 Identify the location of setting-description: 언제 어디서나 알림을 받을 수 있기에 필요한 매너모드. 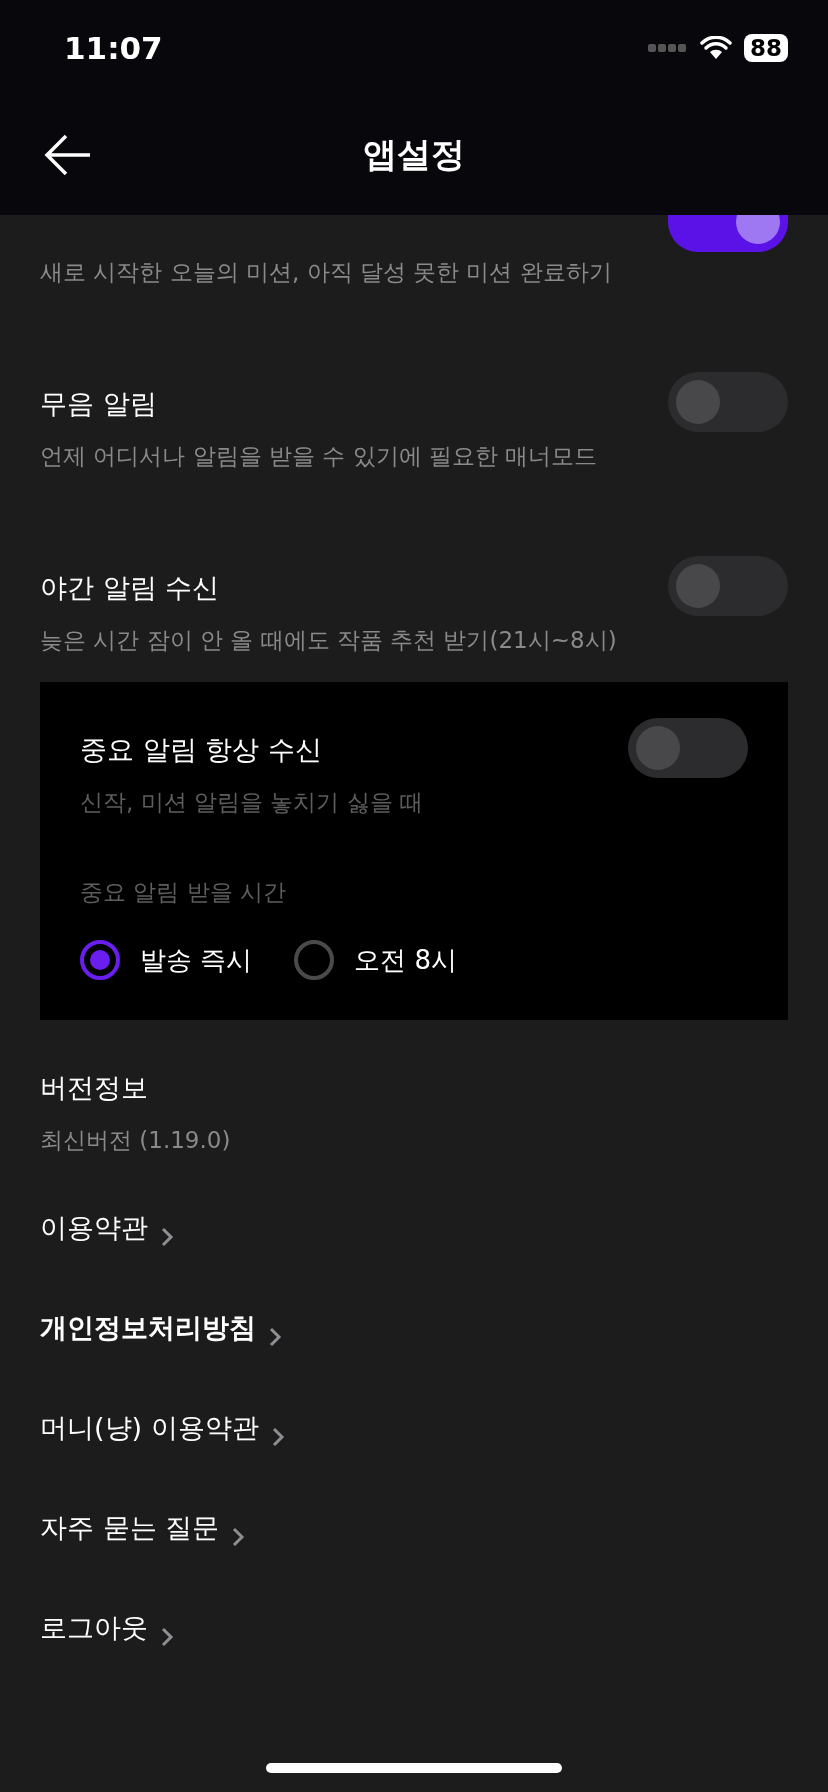
(319, 456).